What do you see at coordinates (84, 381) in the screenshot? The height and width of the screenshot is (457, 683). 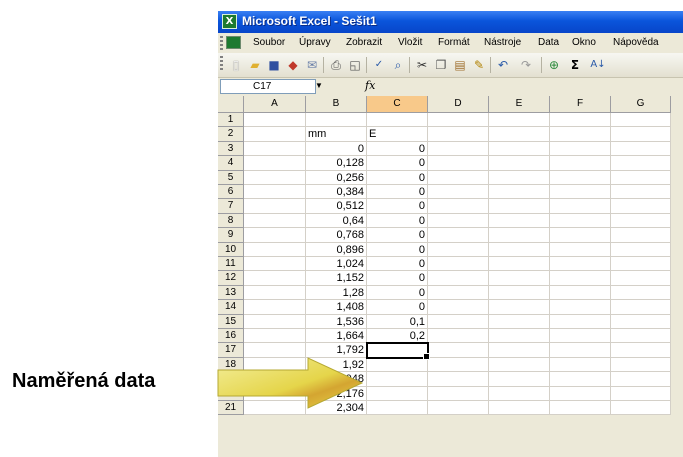 I see `measured-data-label: Naměřená data` at bounding box center [84, 381].